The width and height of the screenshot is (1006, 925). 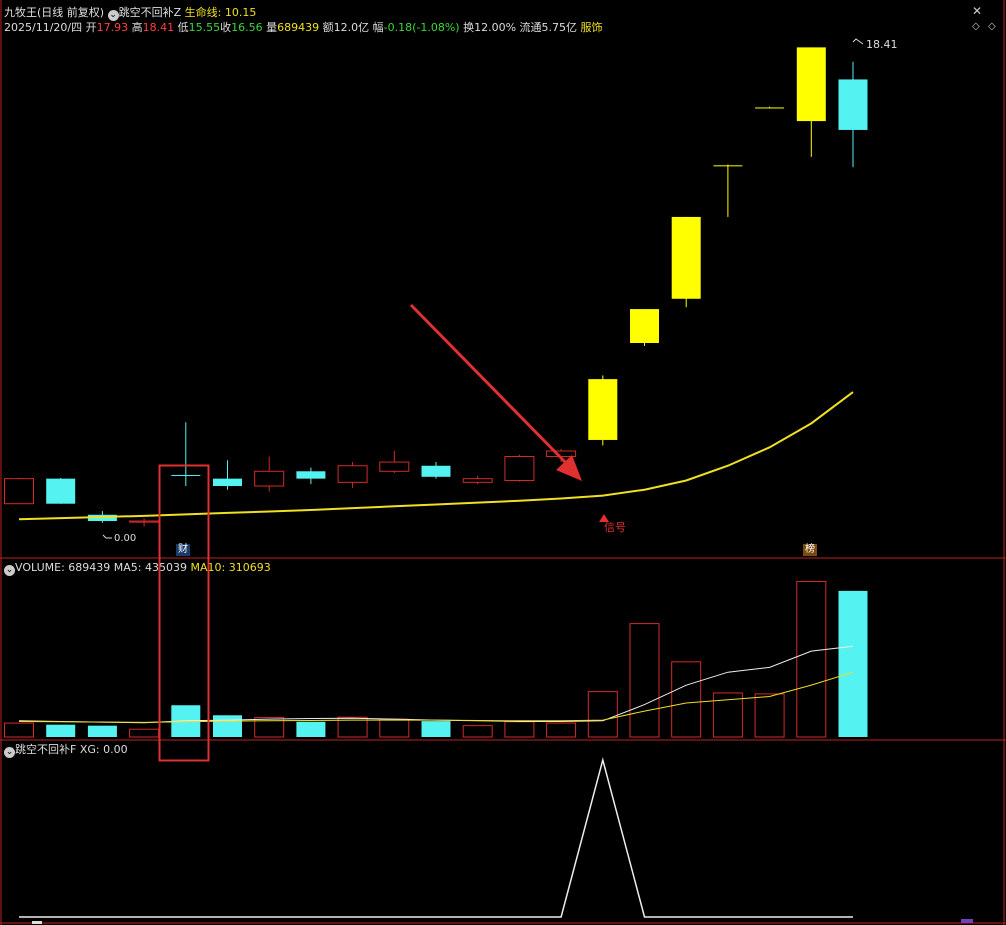 I want to click on xg-series, so click(x=436, y=837).